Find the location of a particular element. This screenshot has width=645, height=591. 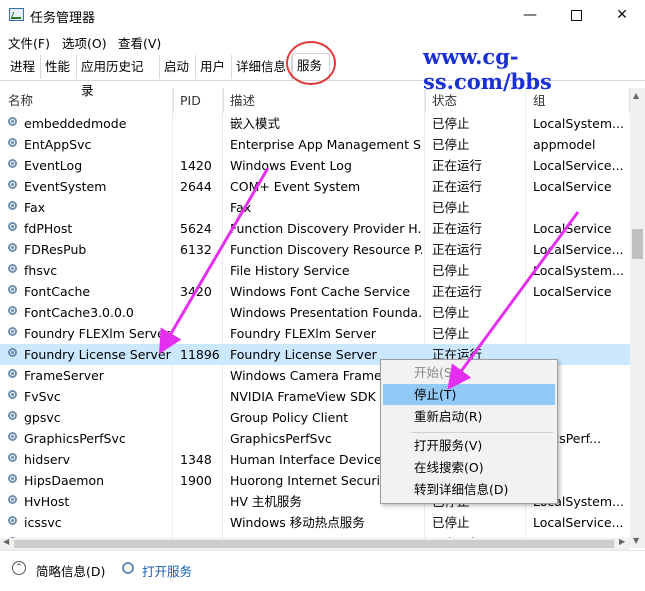

minimize-button: — is located at coordinates (530, 15).